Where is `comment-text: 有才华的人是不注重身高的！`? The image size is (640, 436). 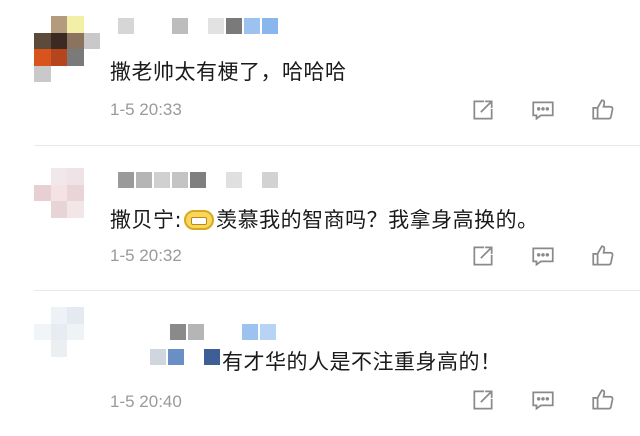 comment-text: 有才华的人是不注重身高的！ is located at coordinates (362, 362).